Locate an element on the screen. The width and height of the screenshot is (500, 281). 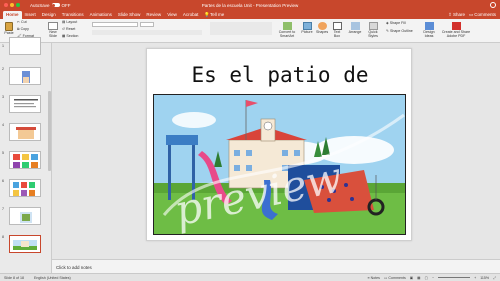
slide-number: 8 is located at coordinates (3, 237).